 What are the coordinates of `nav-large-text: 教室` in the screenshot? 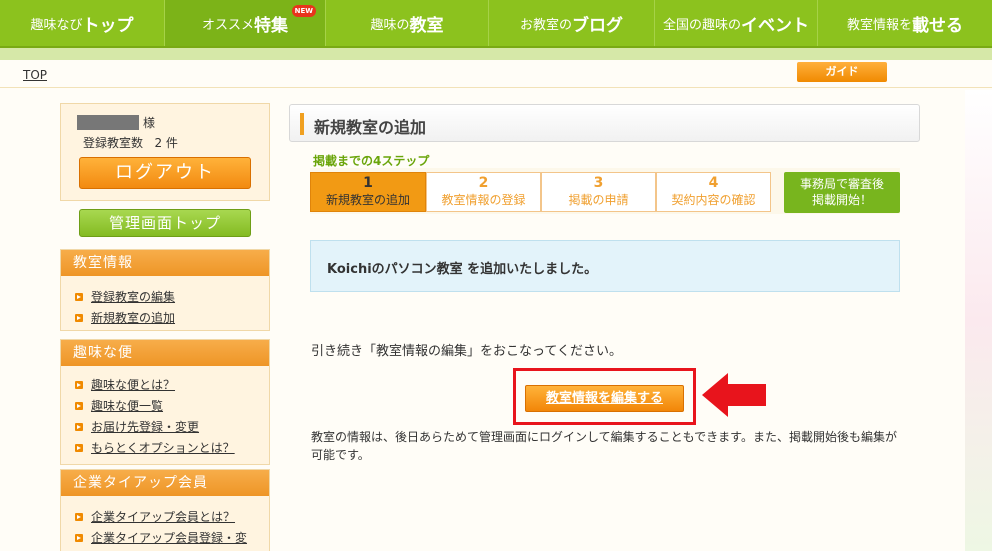 It's located at (426, 25).